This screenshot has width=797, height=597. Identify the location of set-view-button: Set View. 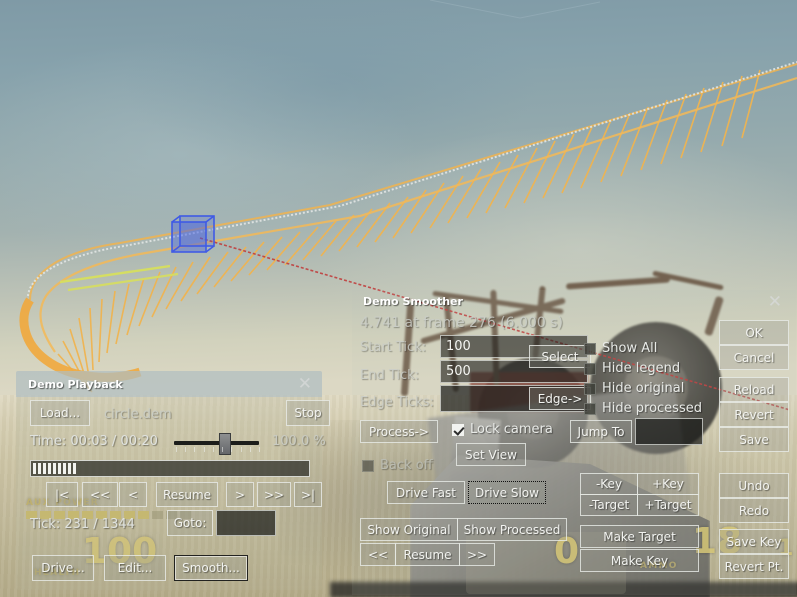
(491, 454).